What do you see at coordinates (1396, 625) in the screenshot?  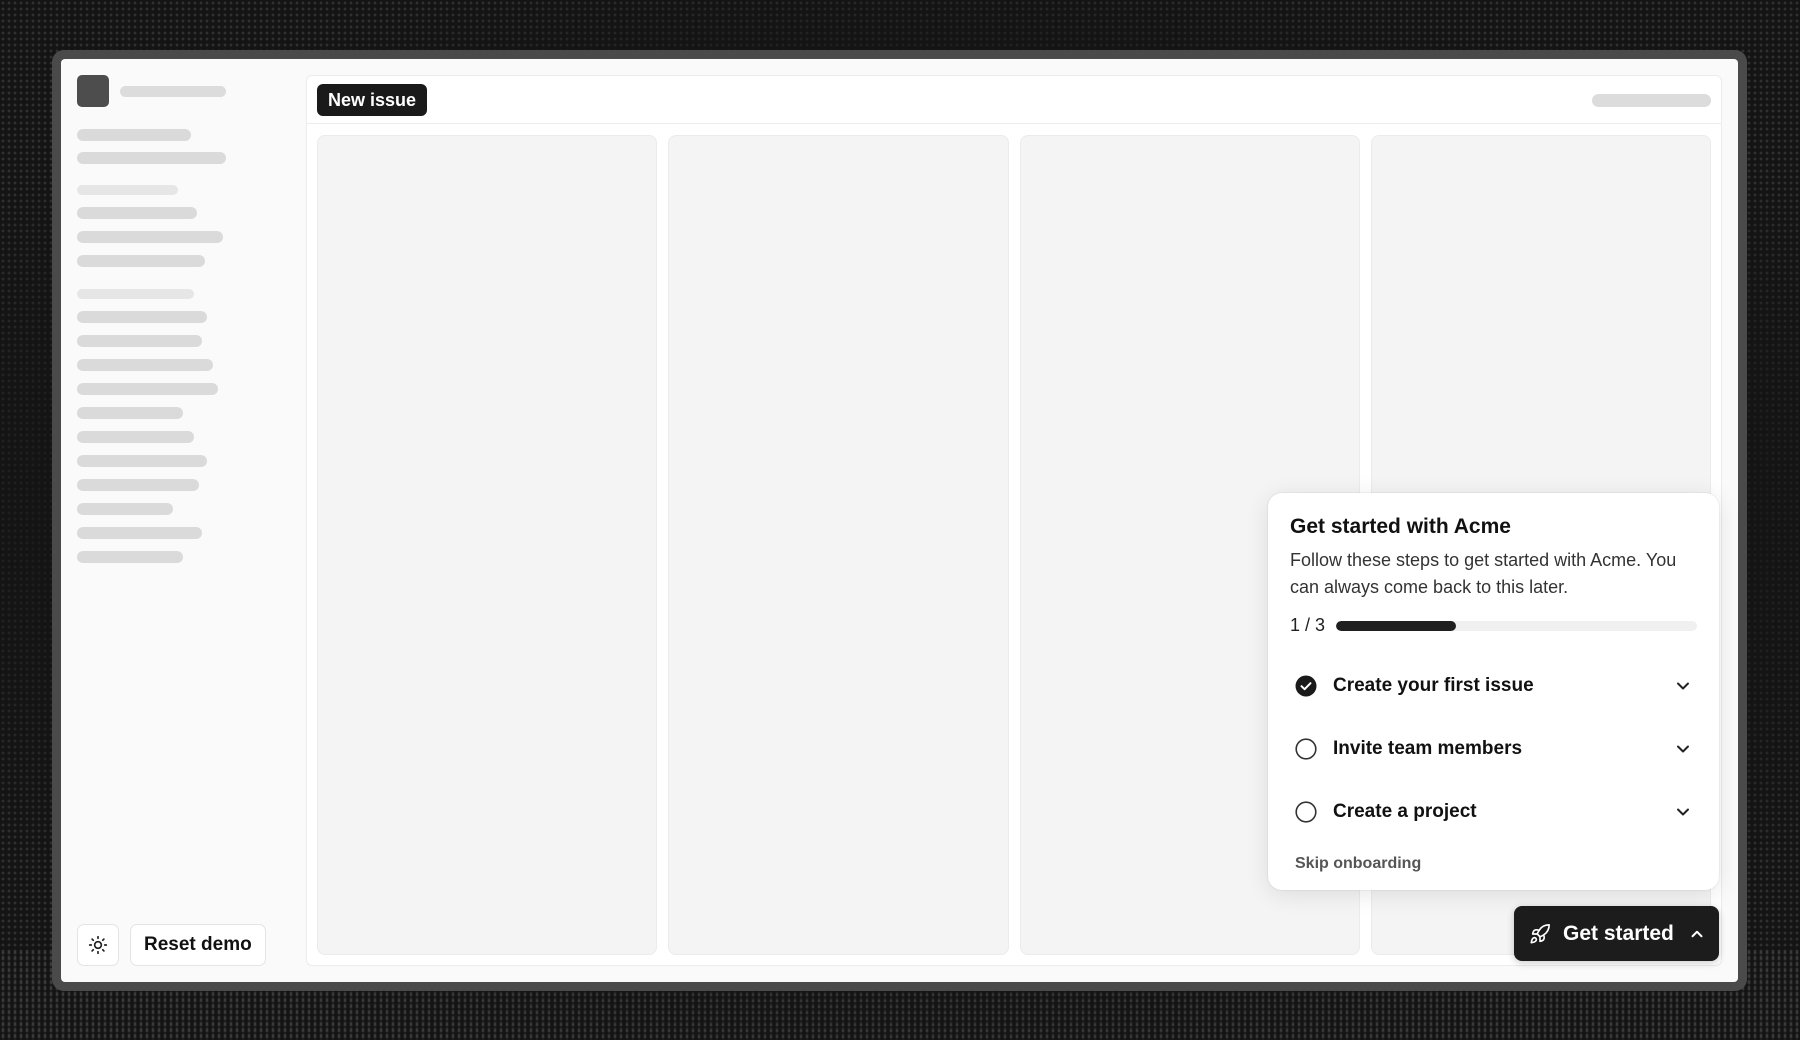 I see `progress-bar-fill` at bounding box center [1396, 625].